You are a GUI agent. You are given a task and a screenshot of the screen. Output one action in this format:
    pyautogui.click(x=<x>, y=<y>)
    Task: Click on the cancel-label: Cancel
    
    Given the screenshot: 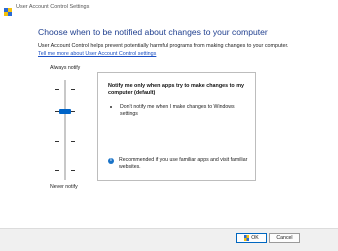 What is the action you would take?
    pyautogui.click(x=284, y=238)
    